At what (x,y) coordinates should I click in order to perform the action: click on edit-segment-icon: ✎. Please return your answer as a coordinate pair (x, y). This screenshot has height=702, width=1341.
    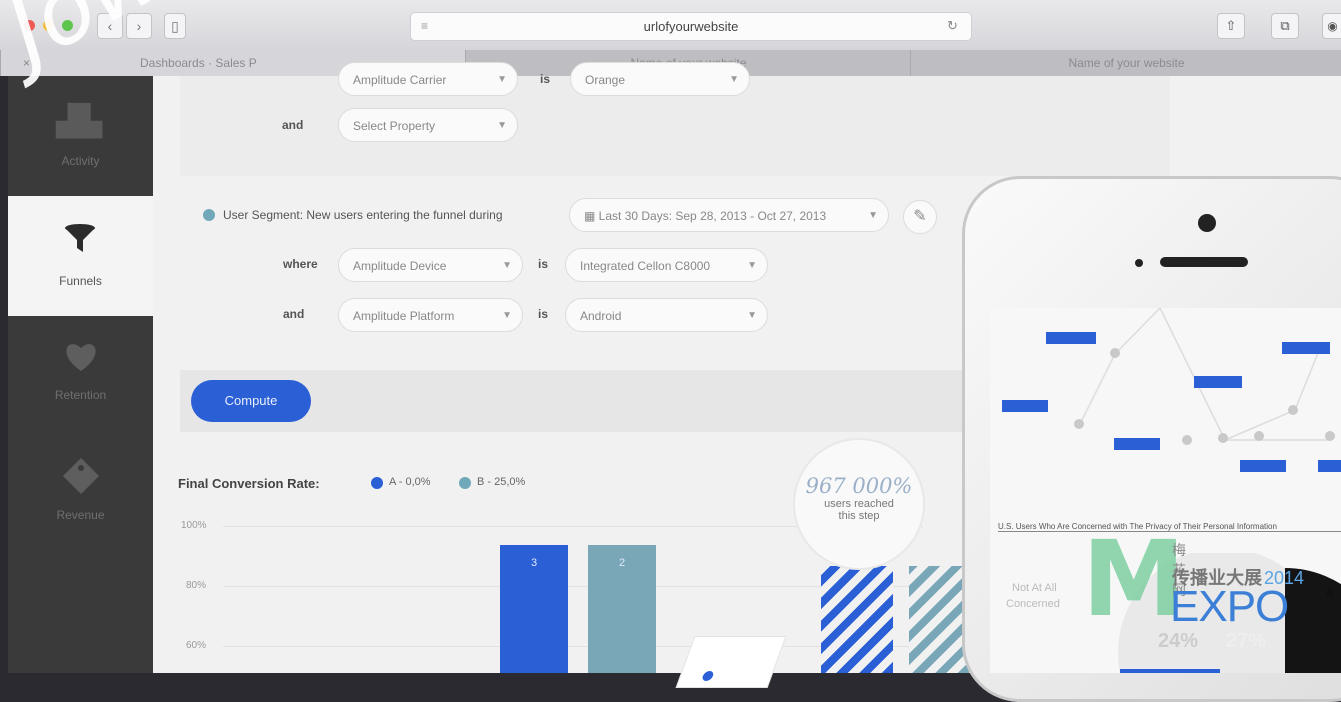
    Looking at the image, I should click on (920, 217).